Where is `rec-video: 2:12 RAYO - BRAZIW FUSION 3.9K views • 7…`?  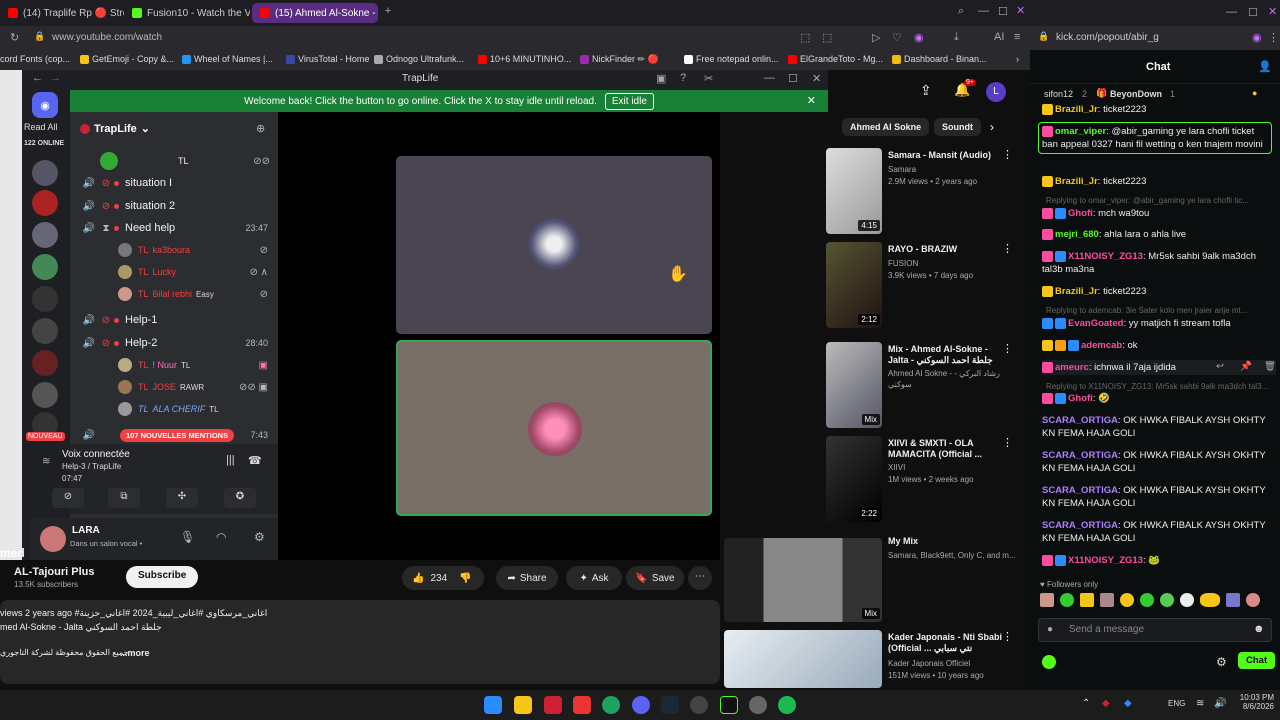 rec-video: 2:12 RAYO - BRAZIW FUSION 3.9K views • 7… is located at coordinates (870, 287).